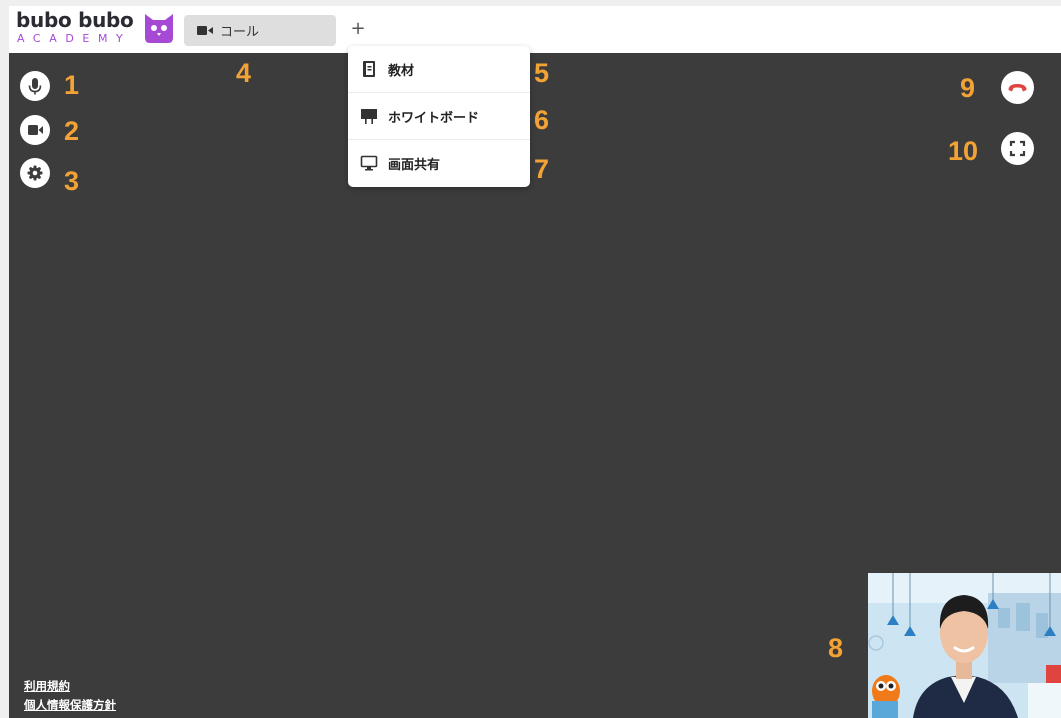 This screenshot has height=718, width=1061. I want to click on microphone-icon, so click(35, 86).